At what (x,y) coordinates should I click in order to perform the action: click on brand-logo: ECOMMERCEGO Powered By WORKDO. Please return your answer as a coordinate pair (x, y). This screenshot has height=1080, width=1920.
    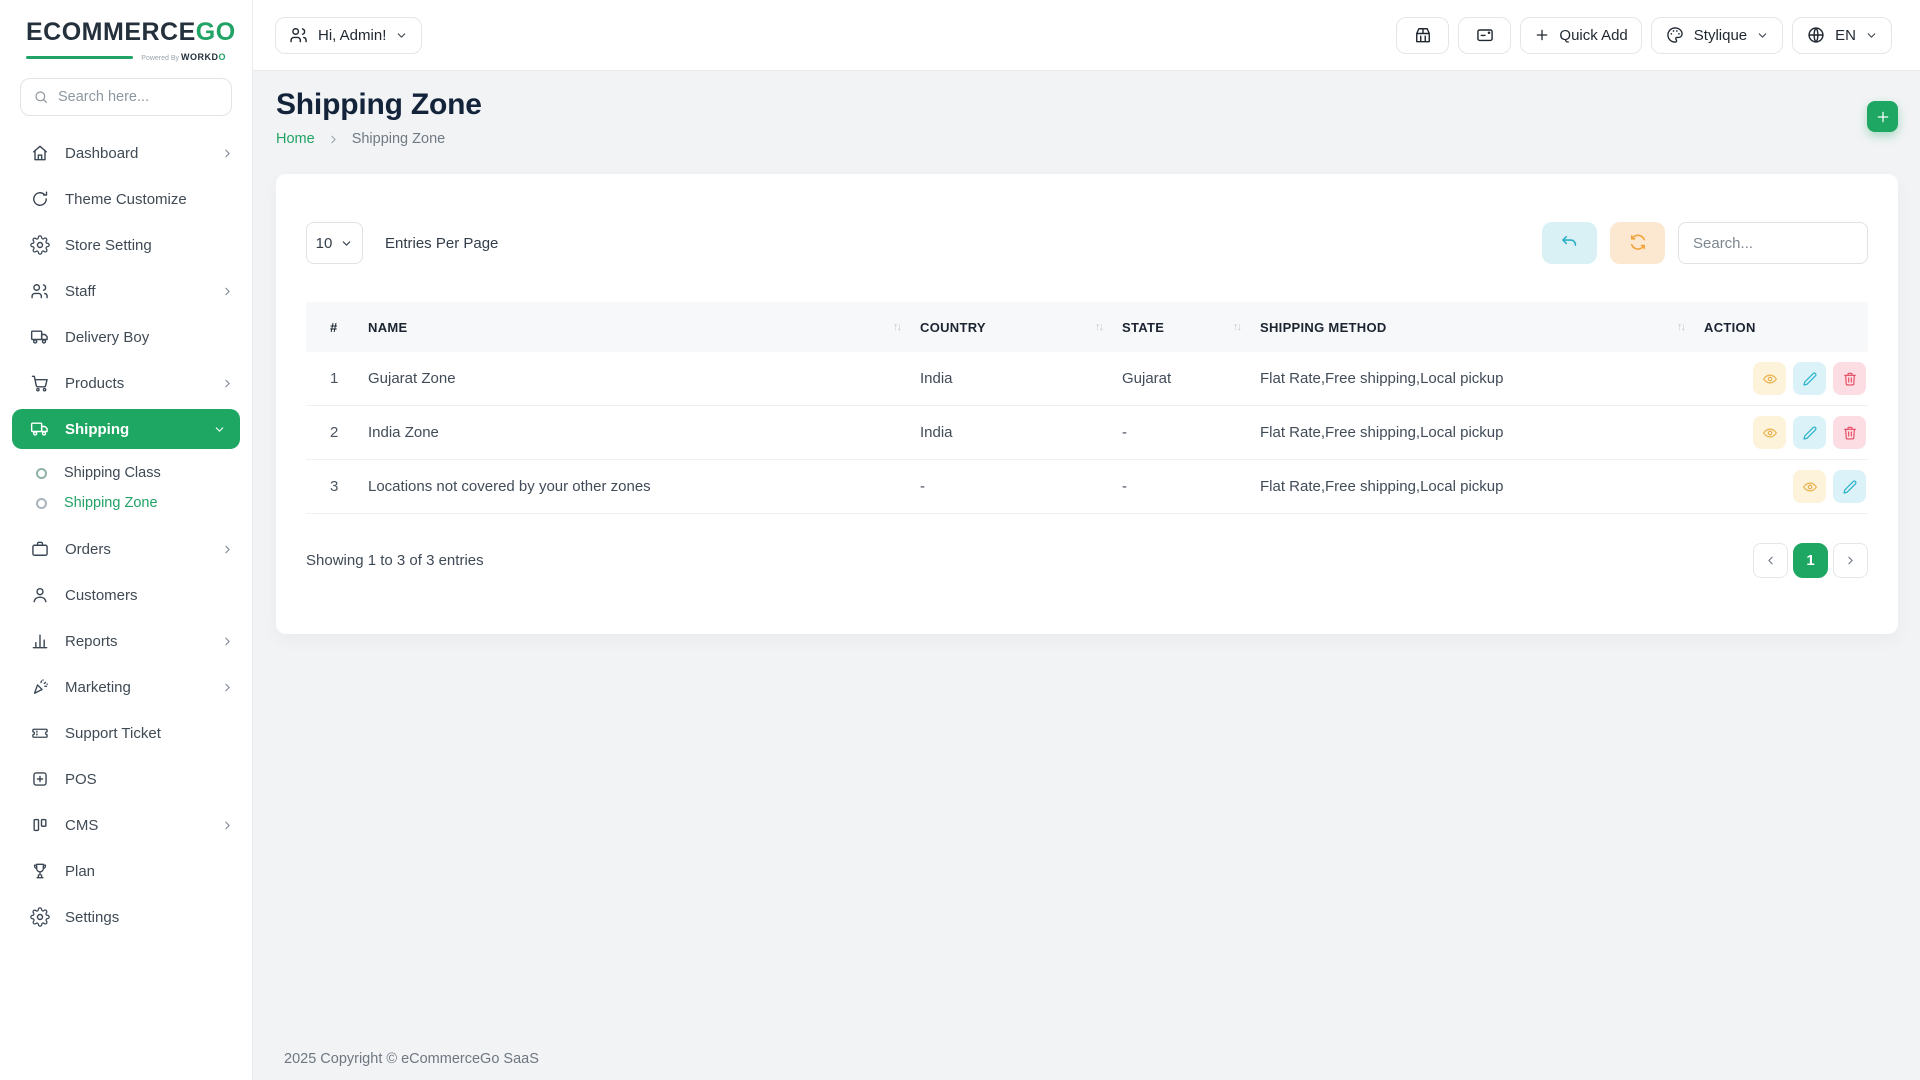
    Looking at the image, I should click on (126, 38).